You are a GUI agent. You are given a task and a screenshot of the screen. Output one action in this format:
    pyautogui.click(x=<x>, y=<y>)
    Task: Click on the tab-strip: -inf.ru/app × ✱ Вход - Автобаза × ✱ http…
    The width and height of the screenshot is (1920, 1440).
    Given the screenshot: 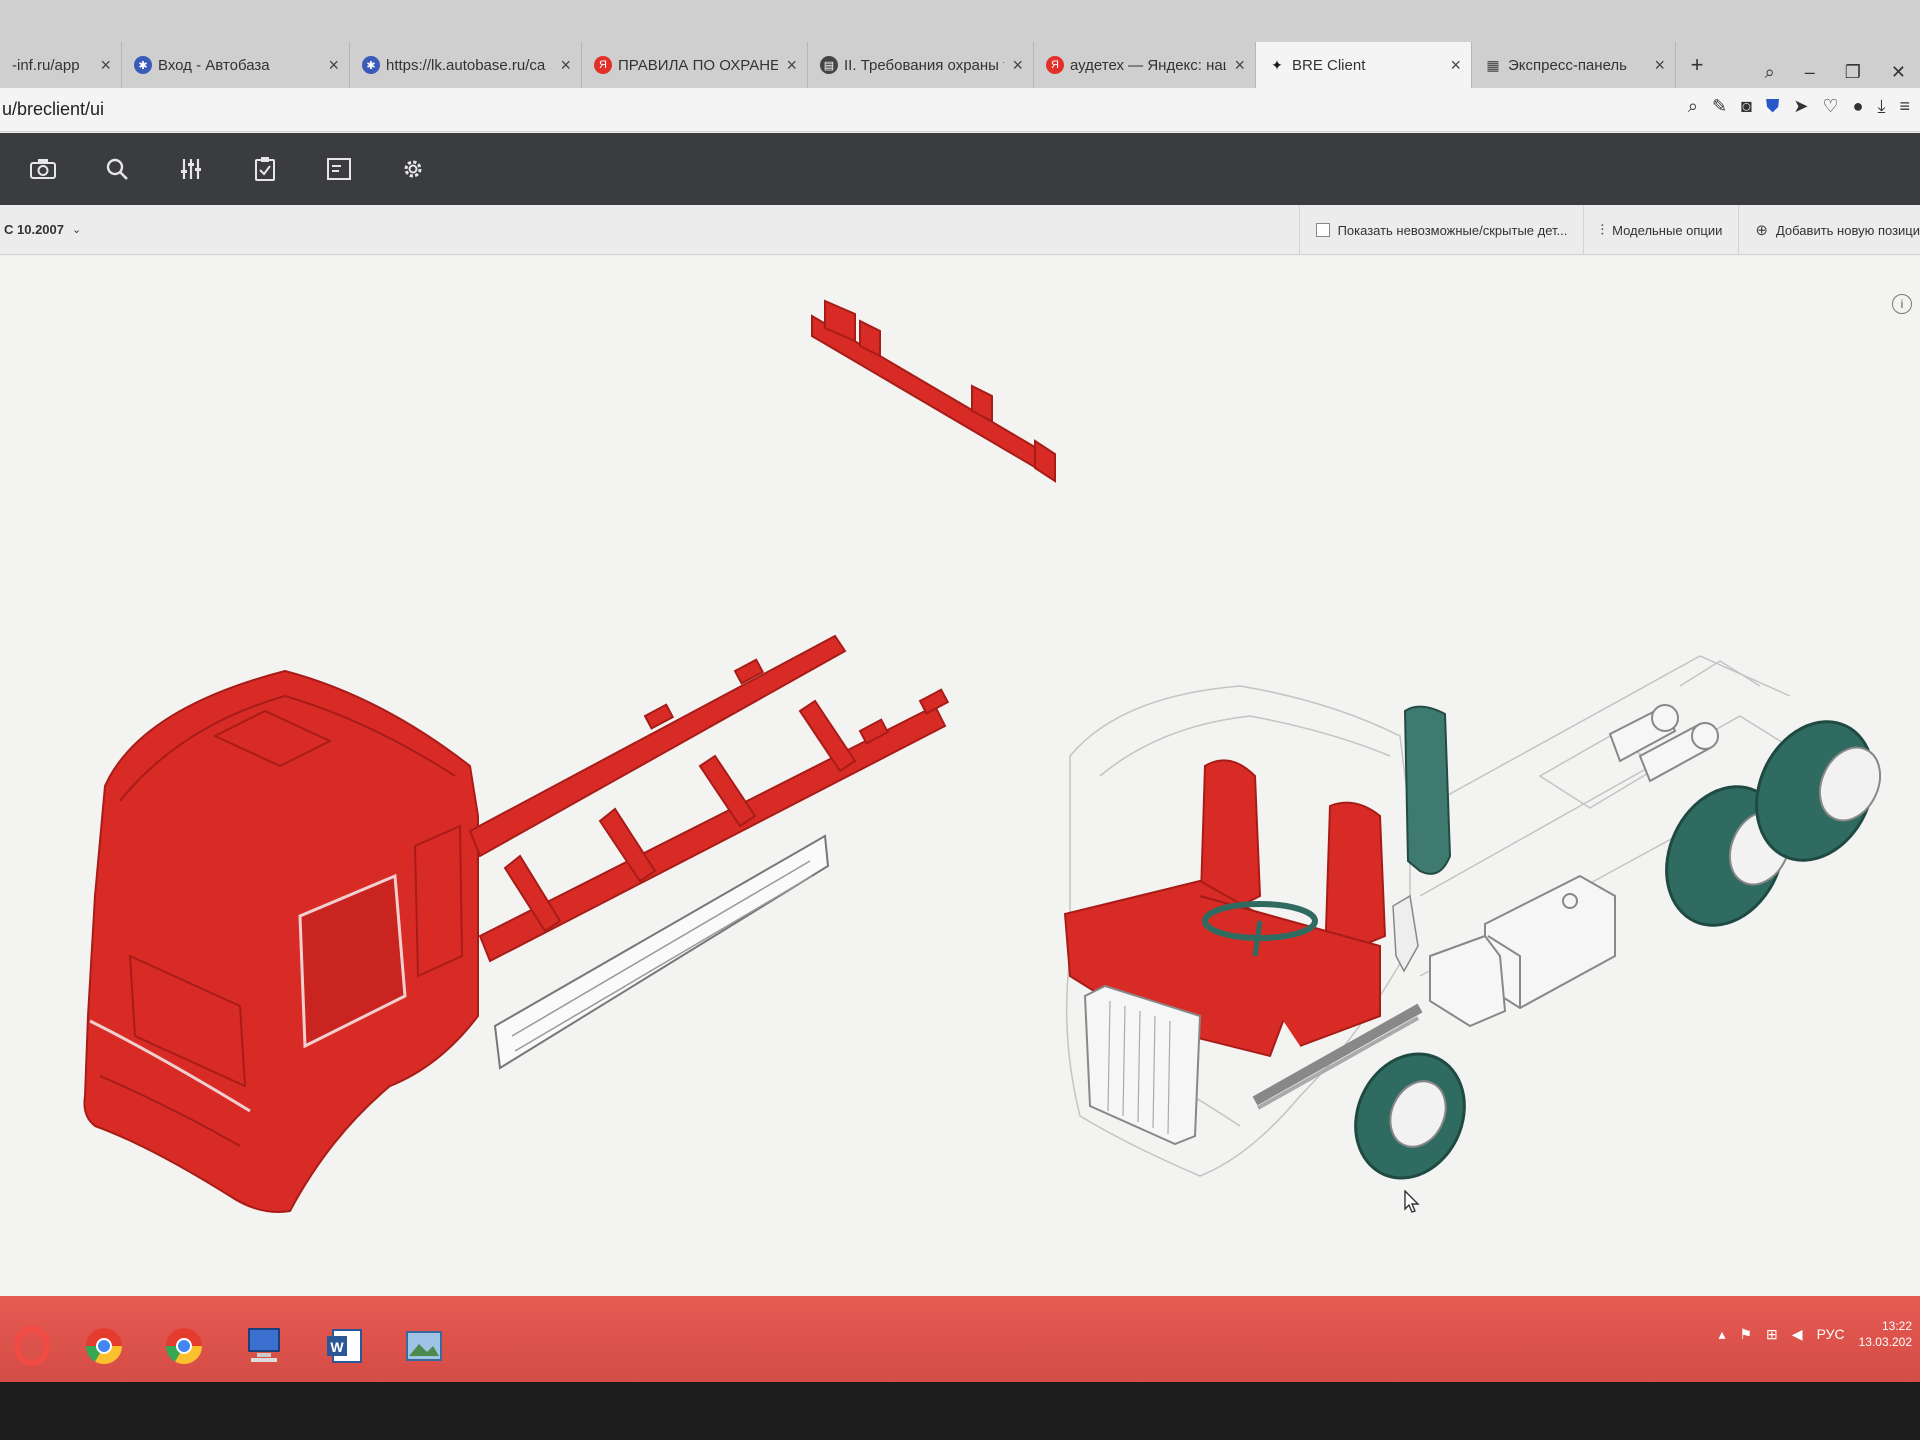 What is the action you would take?
    pyautogui.click(x=960, y=44)
    